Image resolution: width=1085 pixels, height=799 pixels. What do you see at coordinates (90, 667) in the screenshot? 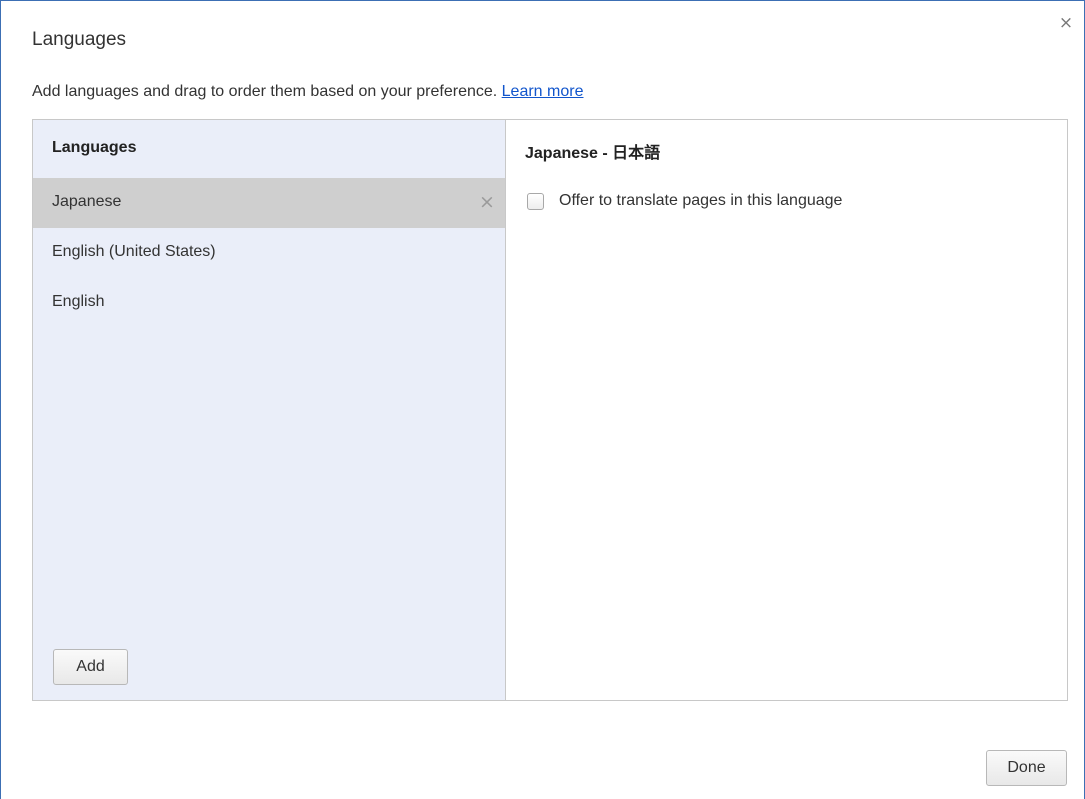
I see `add-language-button: Add` at bounding box center [90, 667].